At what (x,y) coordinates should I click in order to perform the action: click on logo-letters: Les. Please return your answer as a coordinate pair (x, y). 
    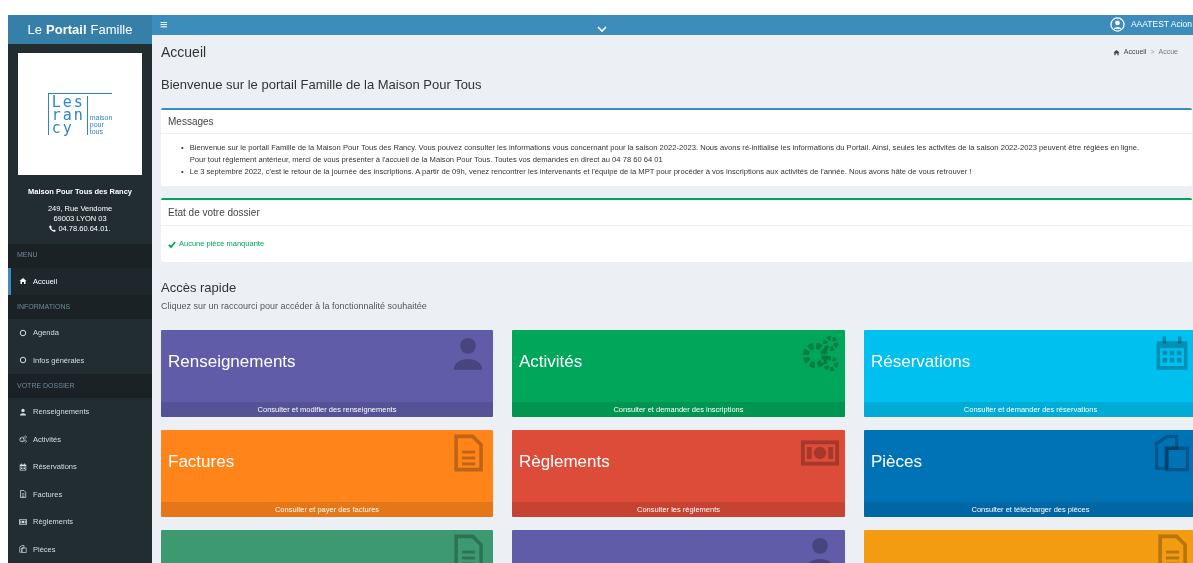
    Looking at the image, I should click on (68, 103).